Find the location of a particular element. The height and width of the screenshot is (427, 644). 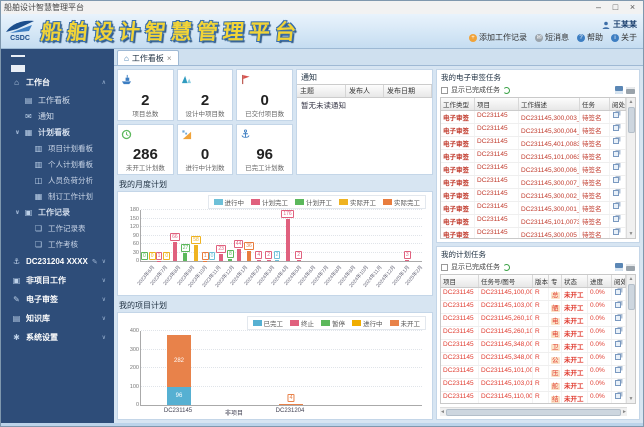

header-action-help: ? 帮助 is located at coordinates (590, 37).